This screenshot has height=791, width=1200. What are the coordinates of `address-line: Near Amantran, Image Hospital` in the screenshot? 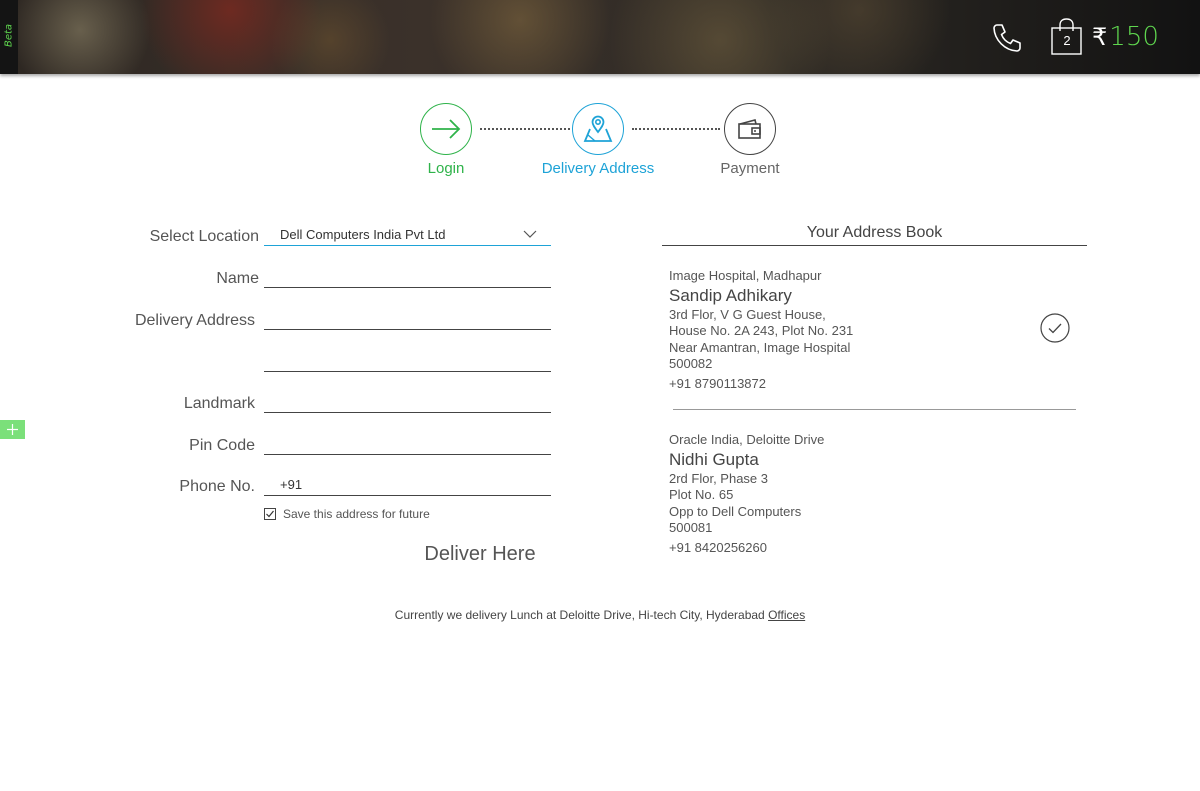 It's located at (760, 347).